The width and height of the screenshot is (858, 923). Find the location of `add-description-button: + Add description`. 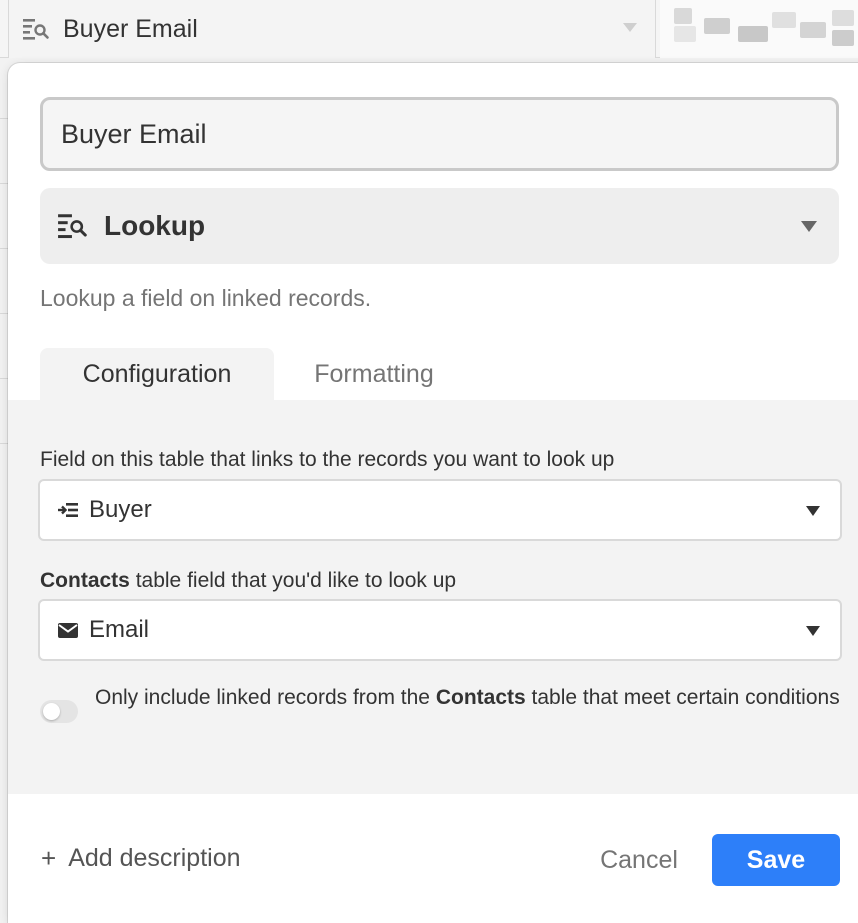

add-description-button: + Add description is located at coordinates (141, 858).